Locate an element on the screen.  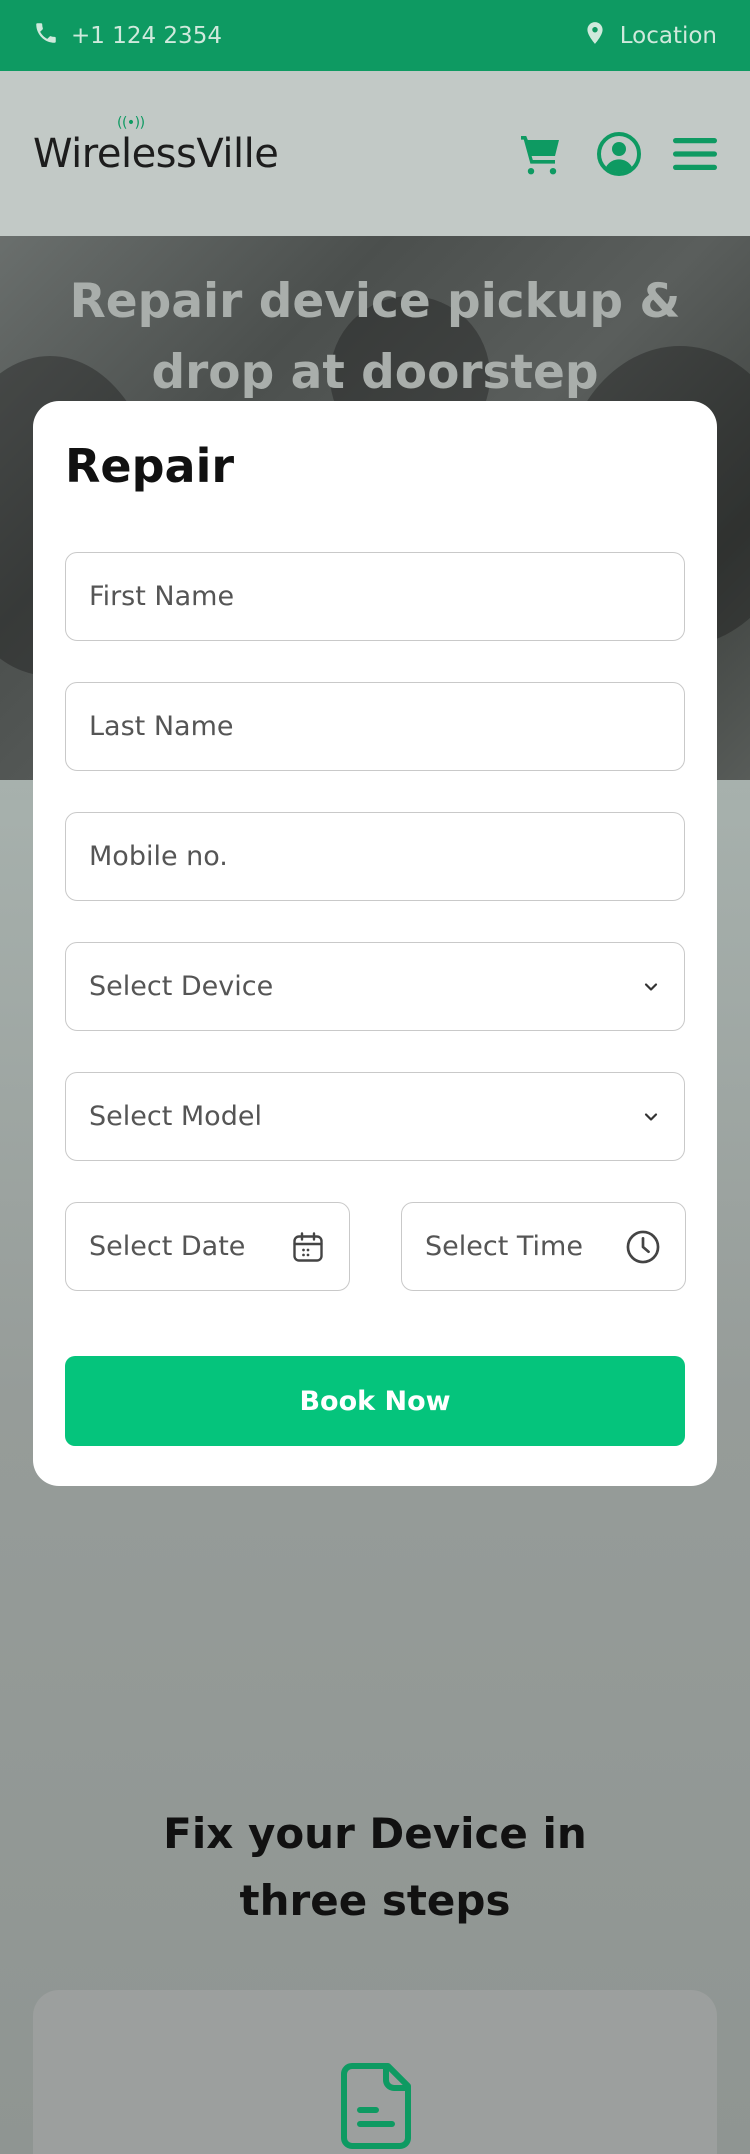
location-label: Location is located at coordinates (668, 35).